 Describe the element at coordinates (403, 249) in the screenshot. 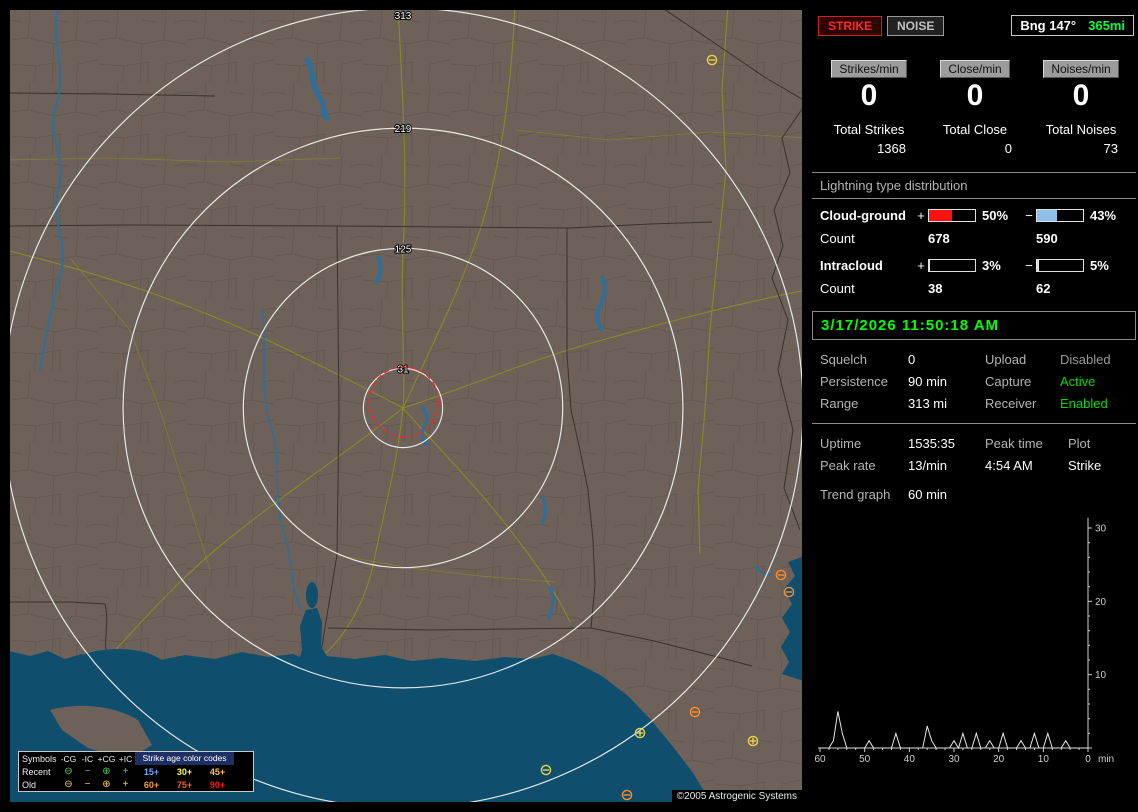

I see `svg-text: 125` at that location.